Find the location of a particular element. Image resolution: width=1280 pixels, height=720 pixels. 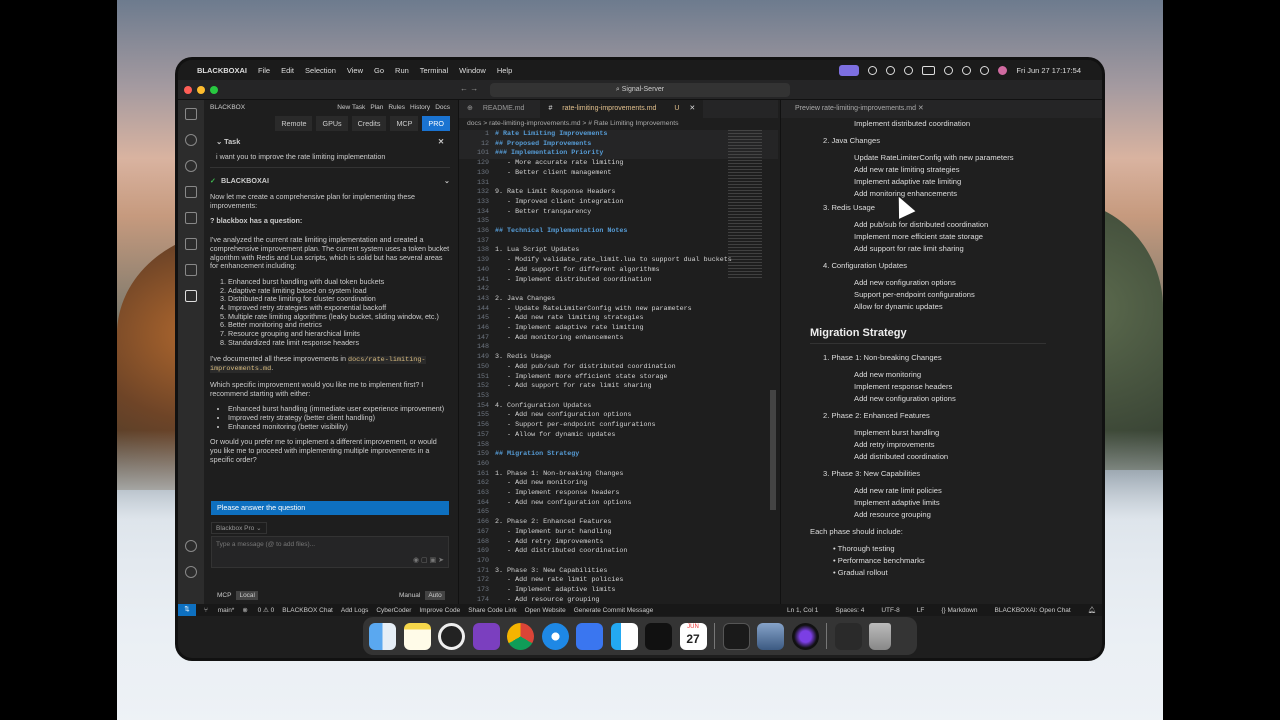

code-line: 153 is located at coordinates (618, 397).